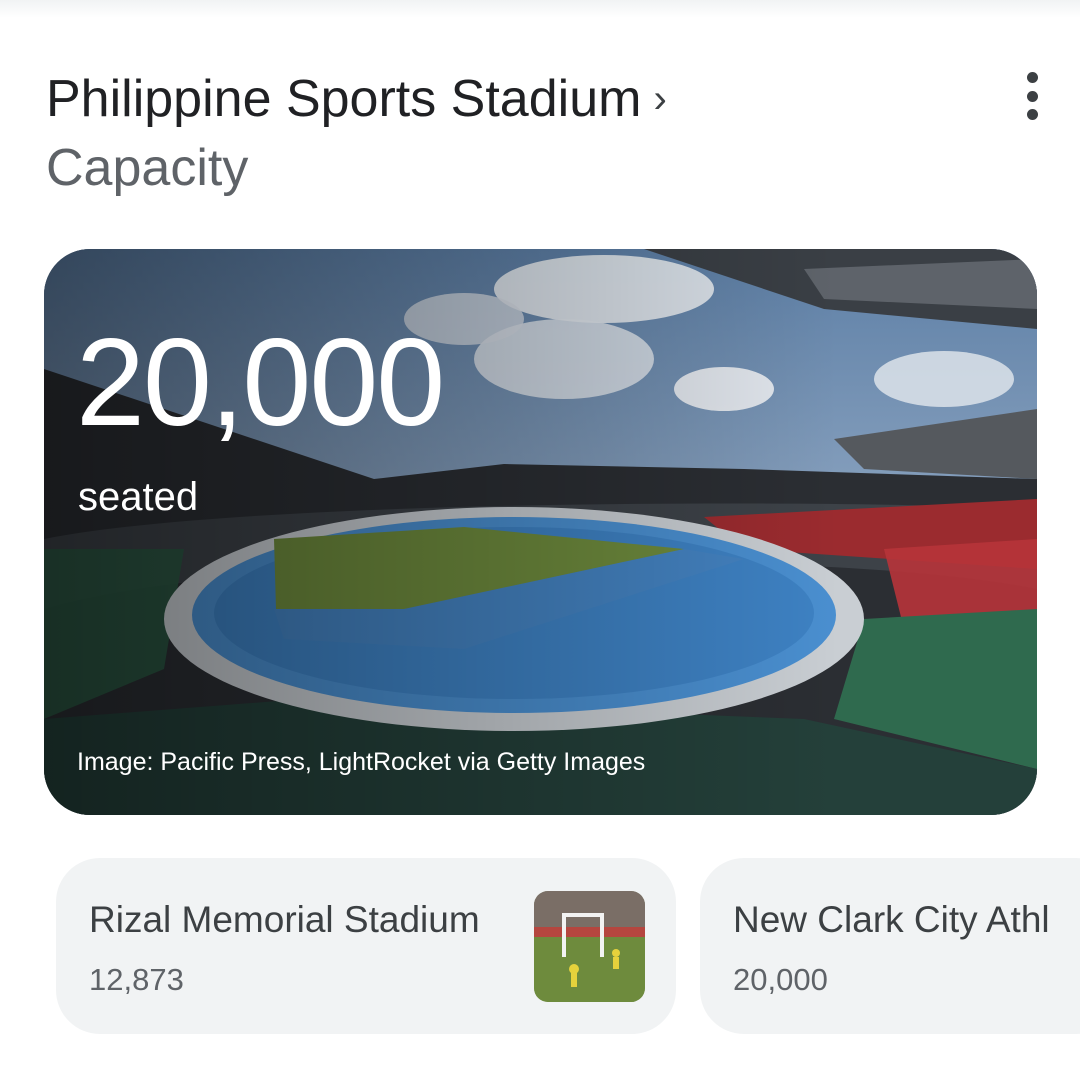 Image resolution: width=1080 pixels, height=1068 pixels. Describe the element at coordinates (780, 979) in the screenshot. I see `related-capacity: 20,000` at that location.